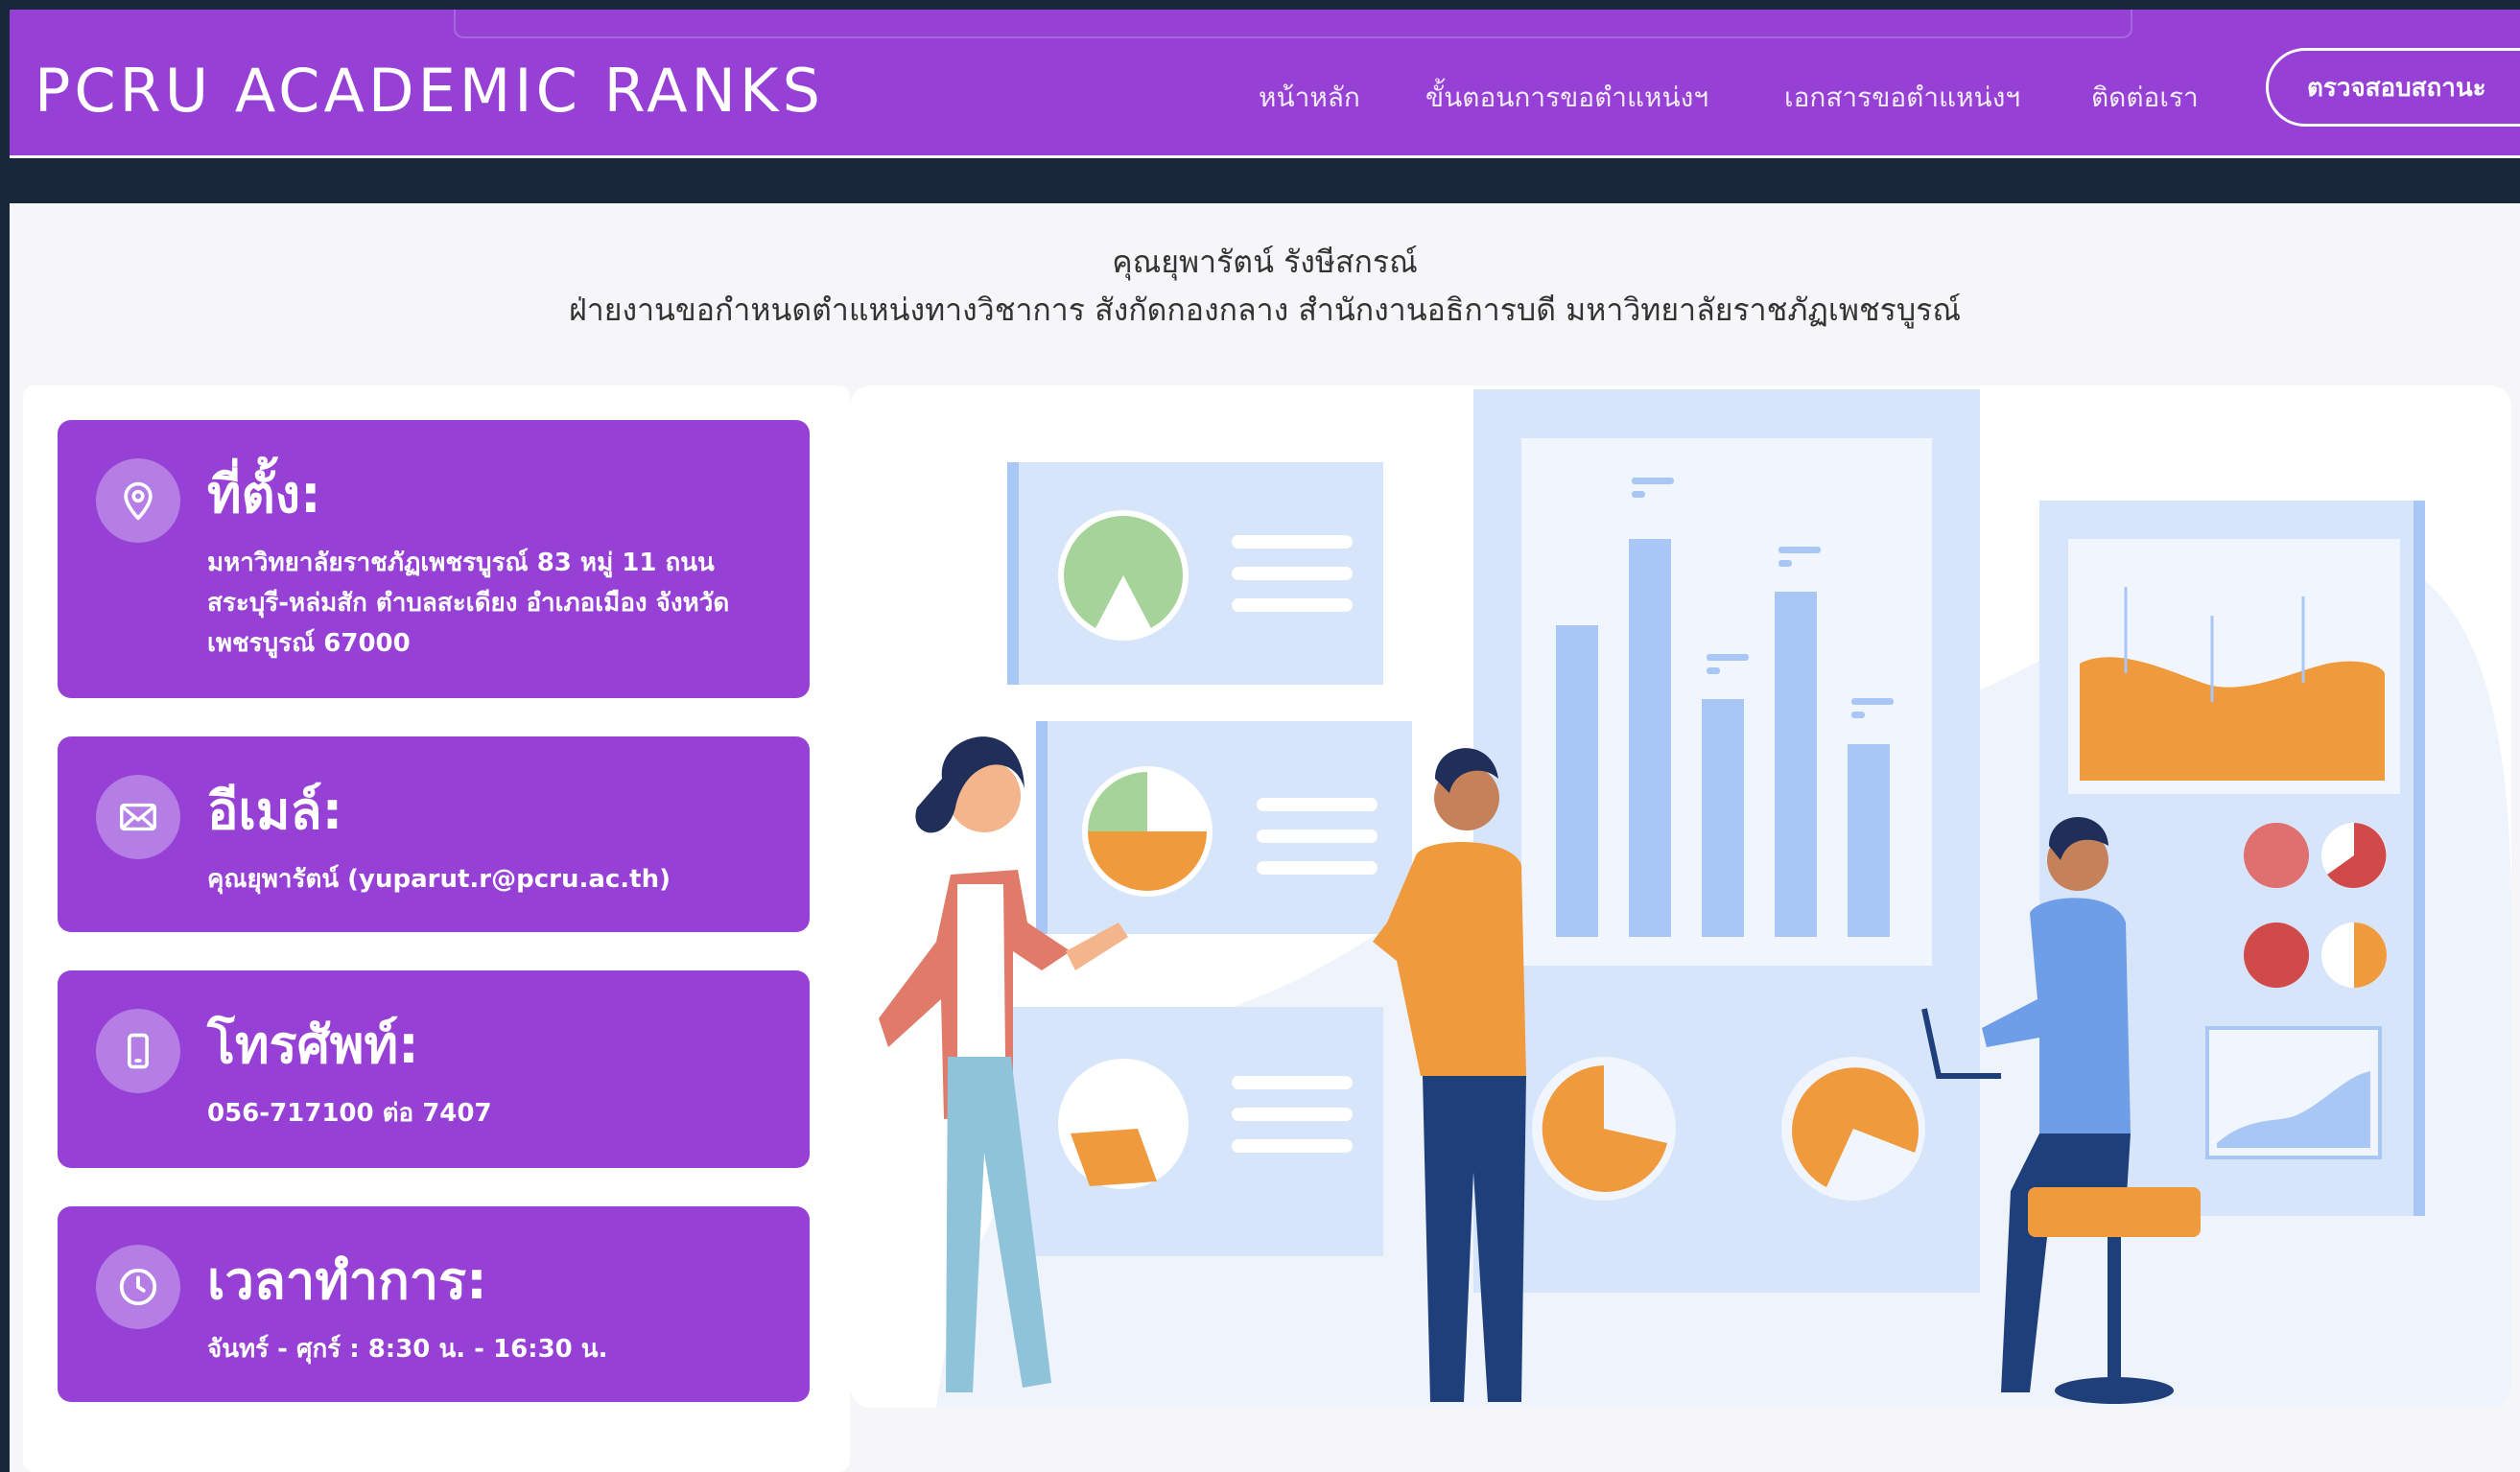  What do you see at coordinates (495, 879) in the screenshot?
I see `email-address: คุณยุพารัตน์ (yuparut.r@pcru.ac.th)` at bounding box center [495, 879].